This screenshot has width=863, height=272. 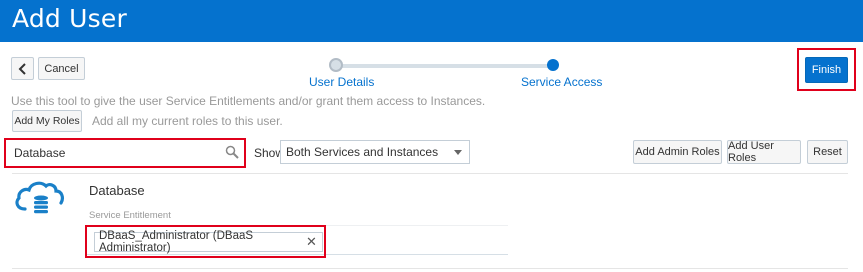 What do you see at coordinates (125, 153) in the screenshot?
I see `search-input` at bounding box center [125, 153].